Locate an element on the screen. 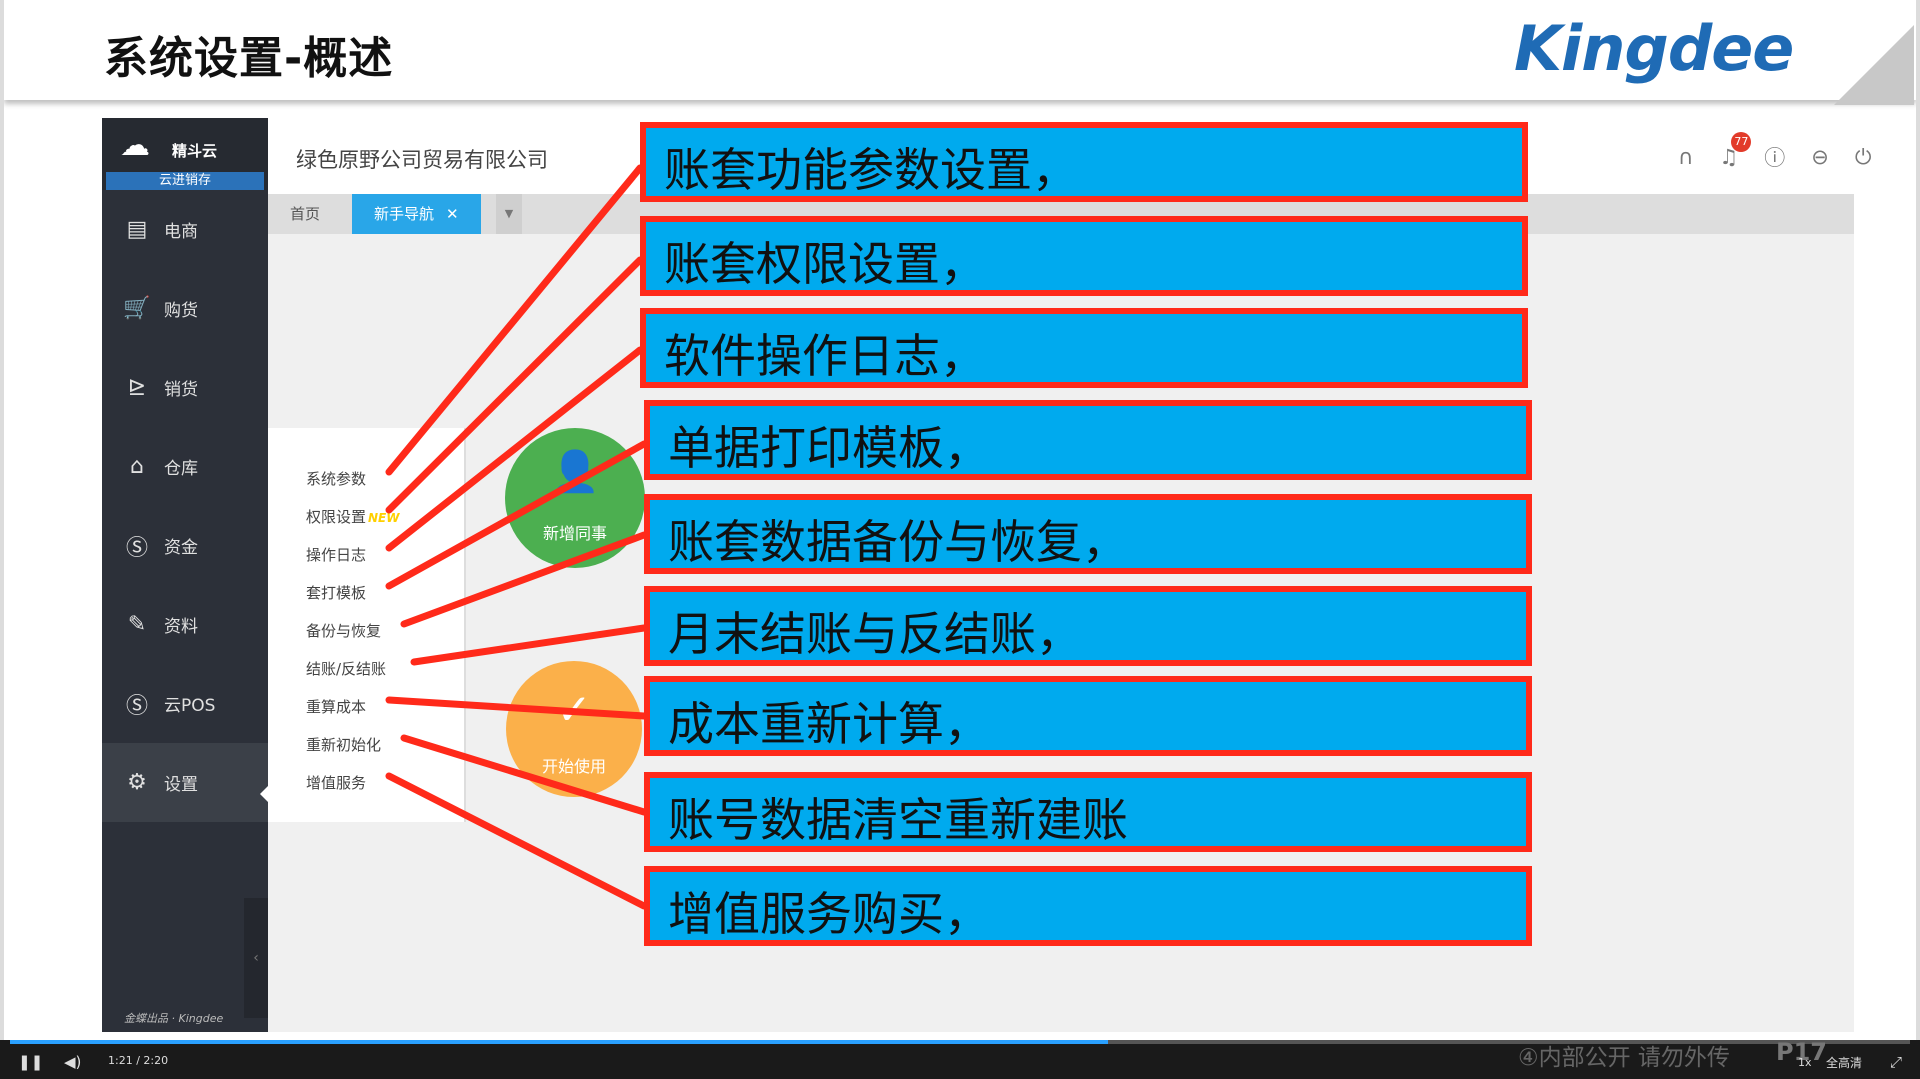  callout-text: 账号数据清空重新建账 is located at coordinates (898, 820).